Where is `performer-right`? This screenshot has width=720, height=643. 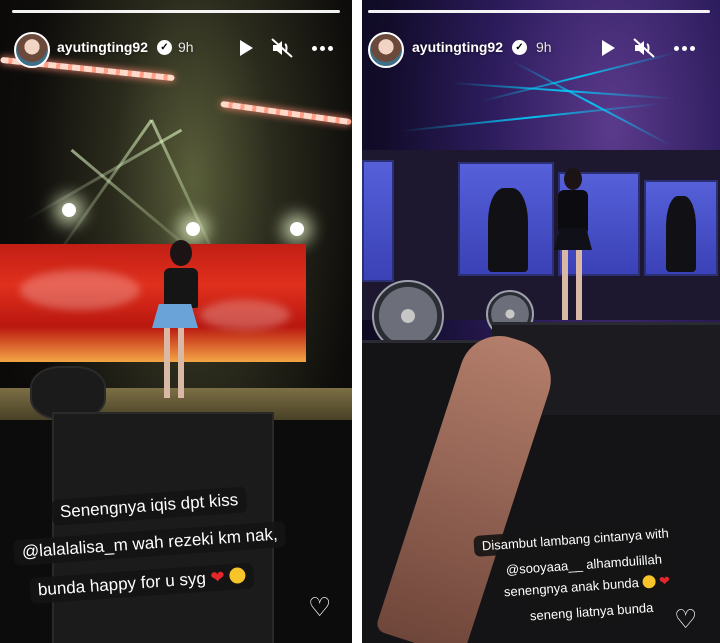
performer-right is located at coordinates (573, 248).